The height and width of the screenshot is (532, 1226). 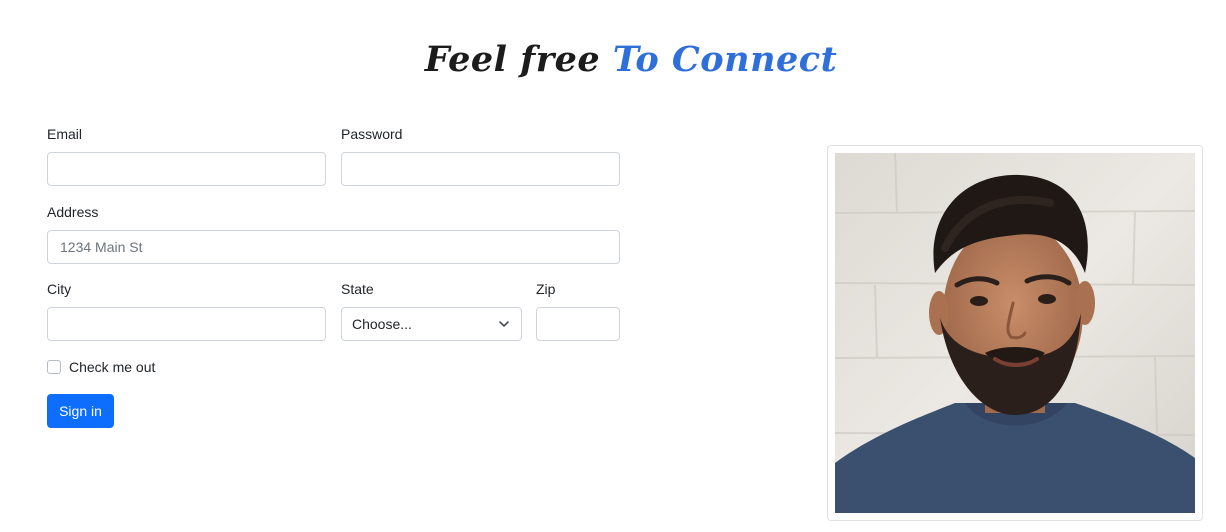 I want to click on page-title: Feel free To Connect, so click(x=613, y=60).